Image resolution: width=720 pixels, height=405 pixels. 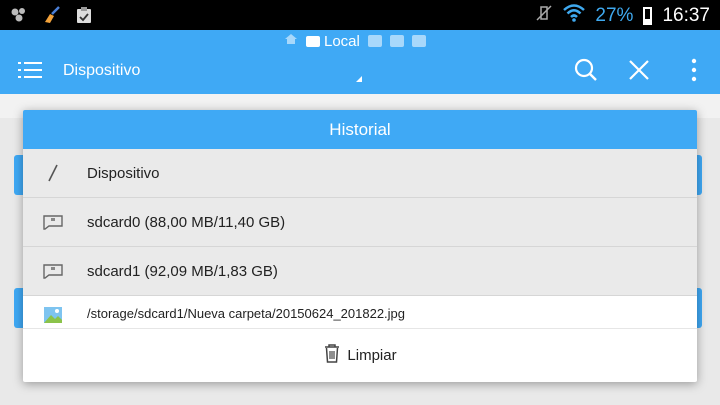 I want to click on location-tabs: Local, so click(x=355, y=41).